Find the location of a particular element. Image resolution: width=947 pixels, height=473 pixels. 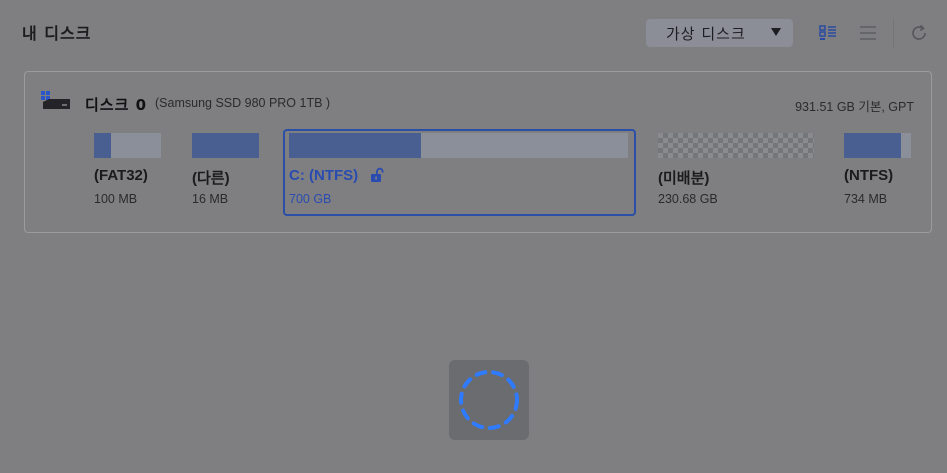

refresh-icon is located at coordinates (919, 33).